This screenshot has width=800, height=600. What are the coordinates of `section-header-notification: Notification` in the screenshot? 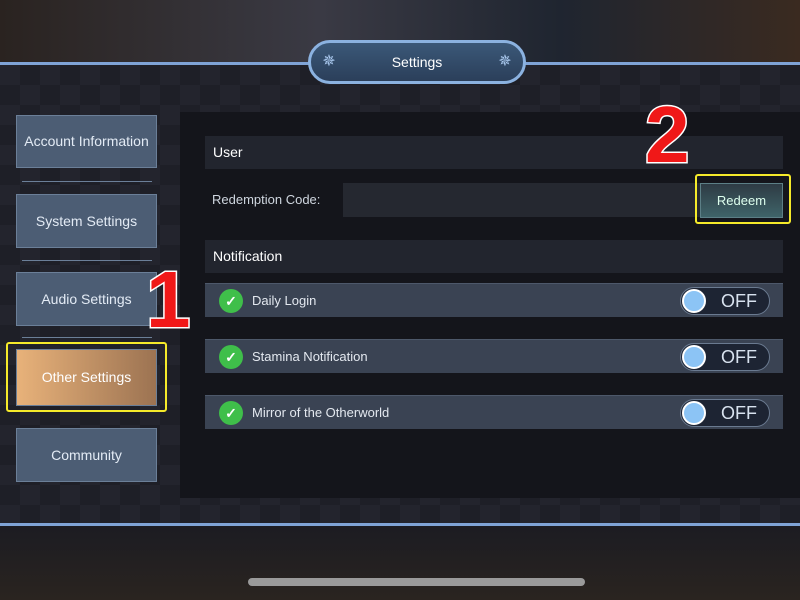 It's located at (494, 256).